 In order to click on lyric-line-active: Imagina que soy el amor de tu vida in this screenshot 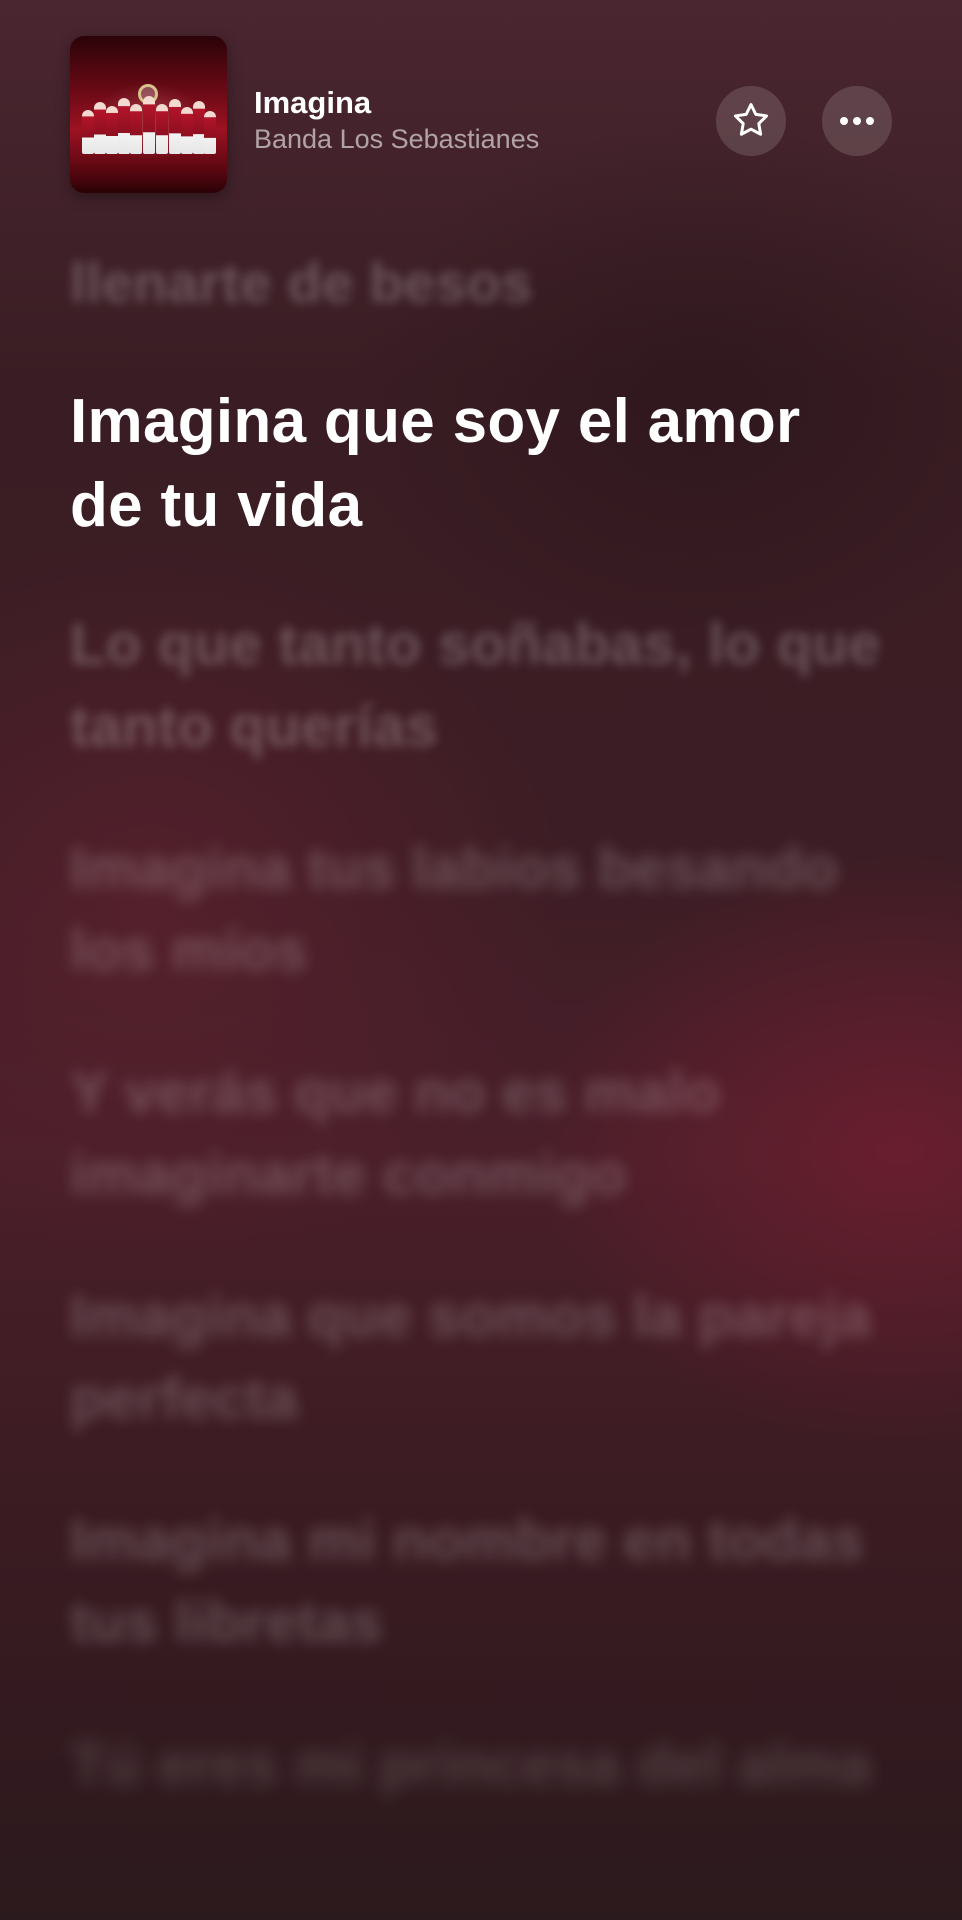, I will do `click(480, 464)`.